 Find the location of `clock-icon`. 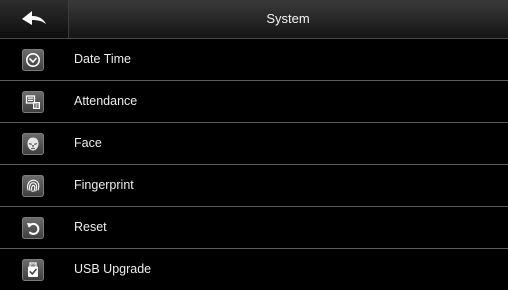

clock-icon is located at coordinates (33, 60).